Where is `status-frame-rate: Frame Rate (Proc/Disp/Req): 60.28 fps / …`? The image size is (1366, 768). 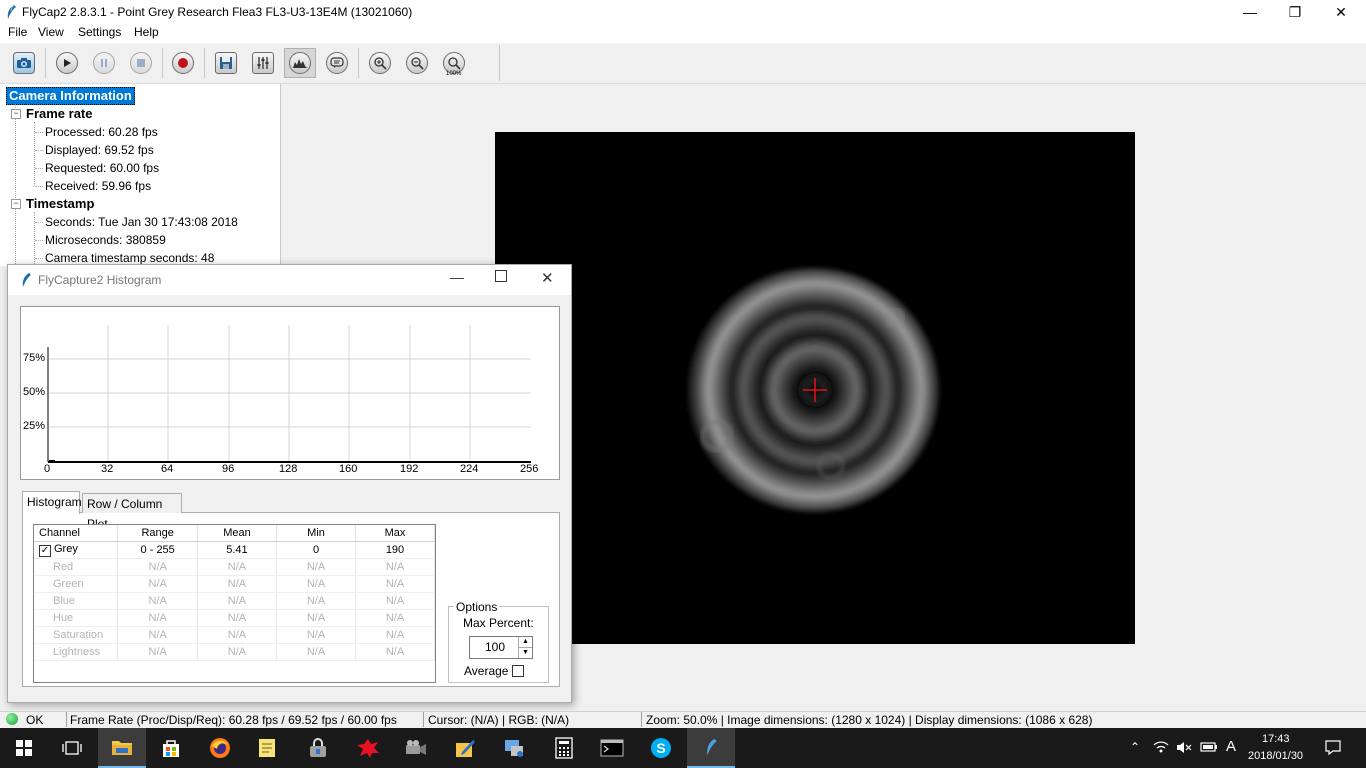 status-frame-rate: Frame Rate (Proc/Disp/Req): 60.28 fps / … is located at coordinates (233, 720).